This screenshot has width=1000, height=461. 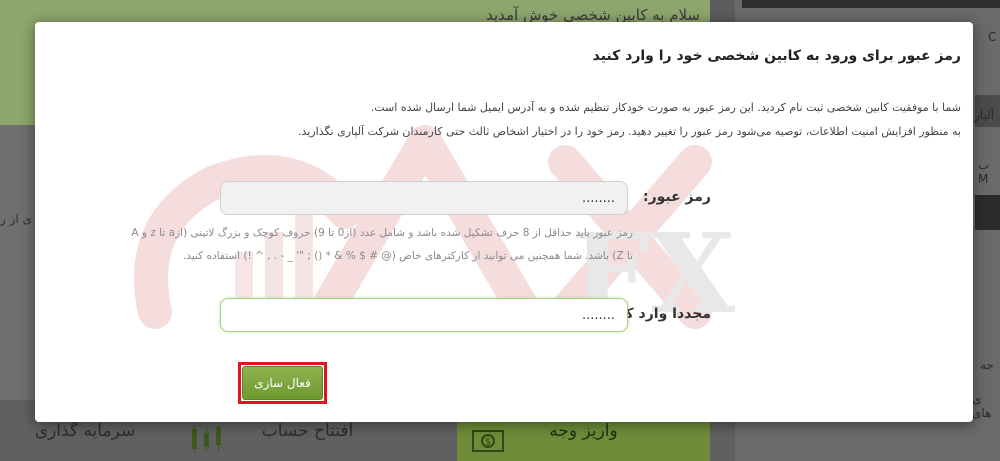 I want to click on left-panel-text: ی از ر, so click(x=16, y=219).